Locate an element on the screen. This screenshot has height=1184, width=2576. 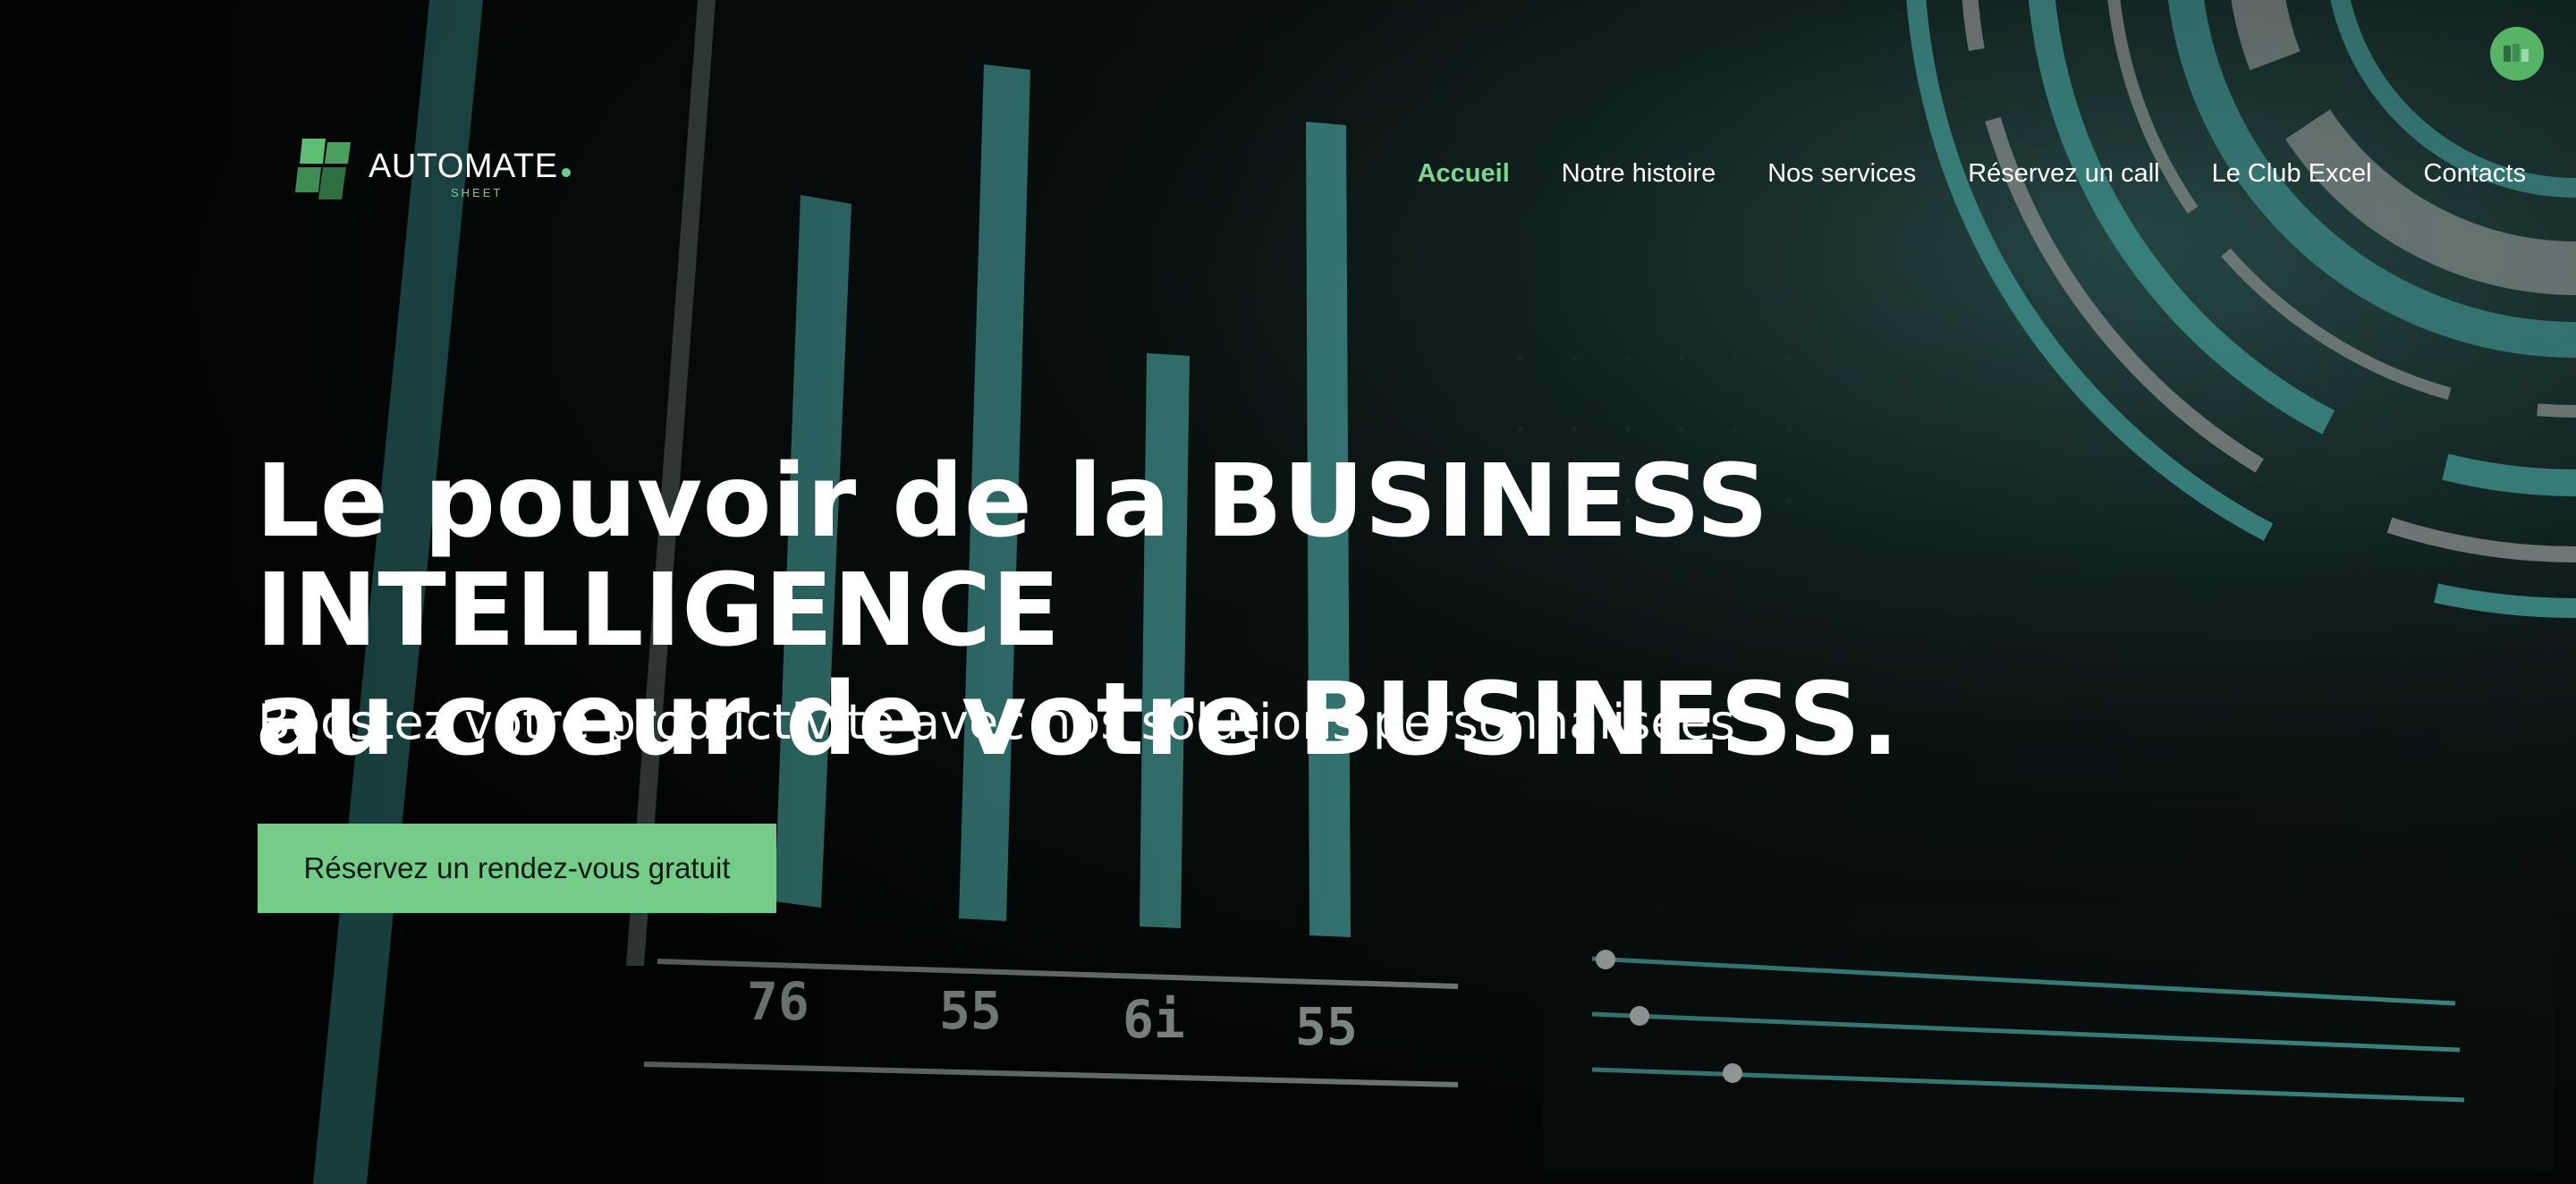
nav-item-nos-services: Nos services is located at coordinates (1841, 174).